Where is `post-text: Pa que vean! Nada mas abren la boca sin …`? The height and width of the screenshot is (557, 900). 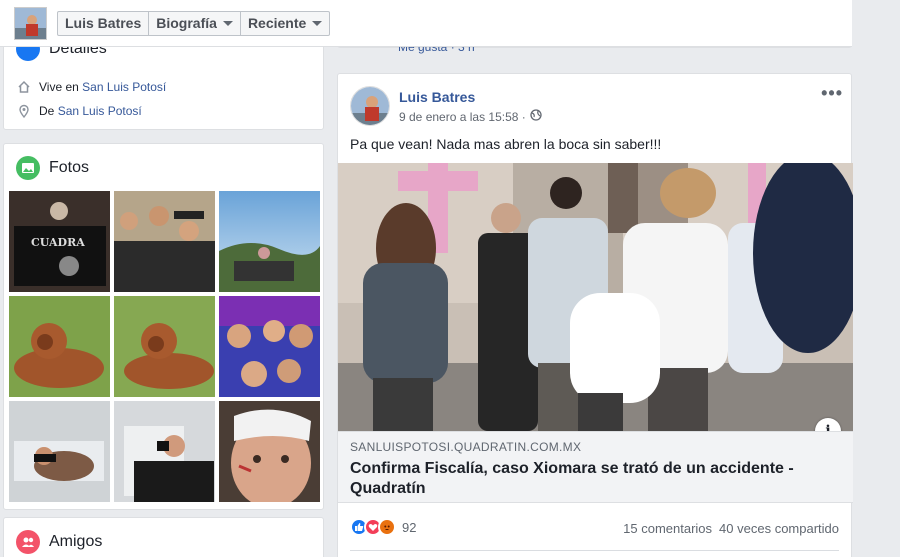 post-text: Pa que vean! Nada mas abren la boca sin … is located at coordinates (506, 144).